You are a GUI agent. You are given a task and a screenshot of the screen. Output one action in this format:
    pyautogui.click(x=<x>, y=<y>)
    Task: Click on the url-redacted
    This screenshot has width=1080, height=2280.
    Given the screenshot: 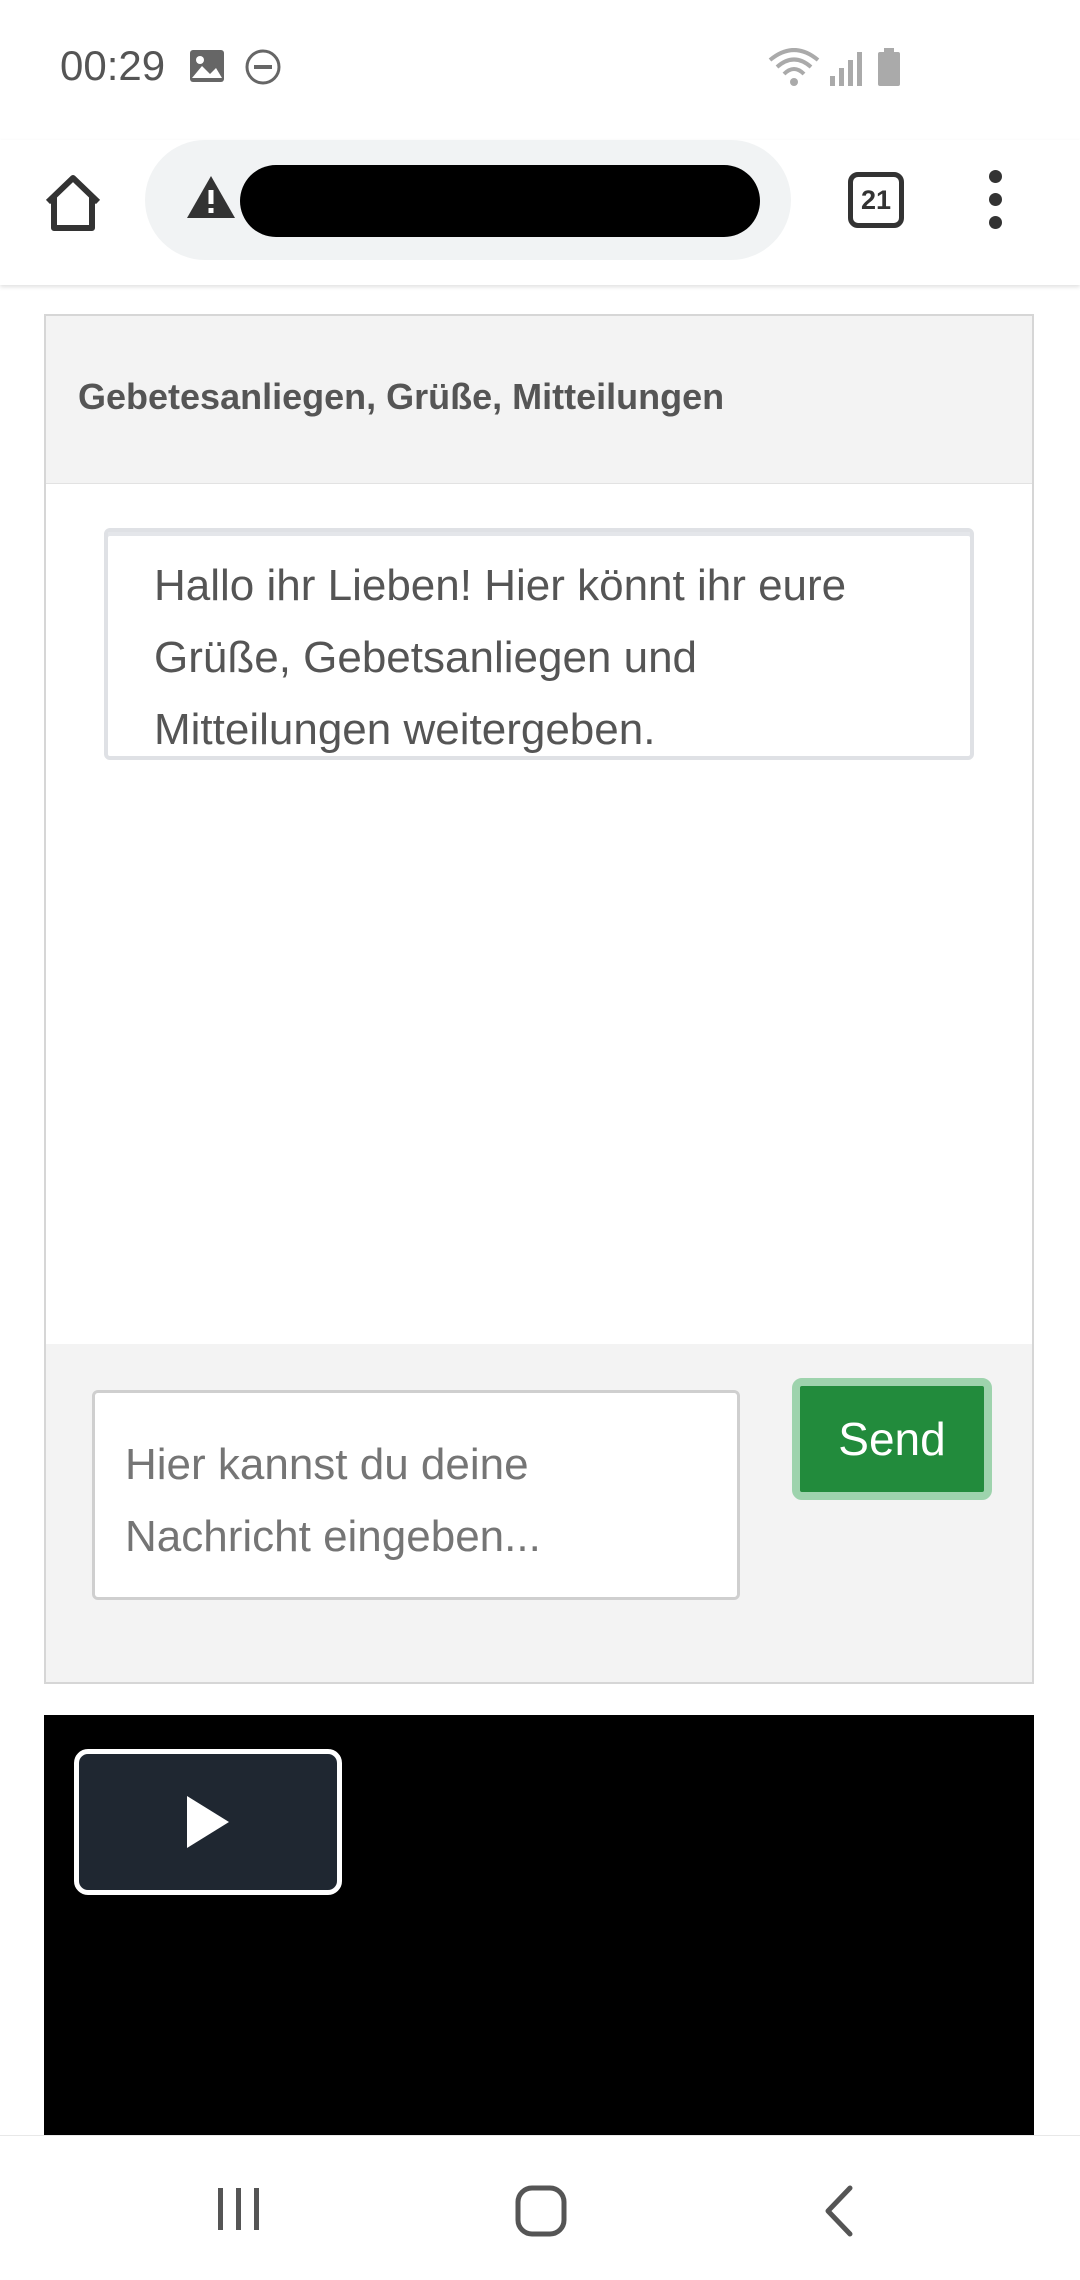 What is the action you would take?
    pyautogui.click(x=500, y=201)
    